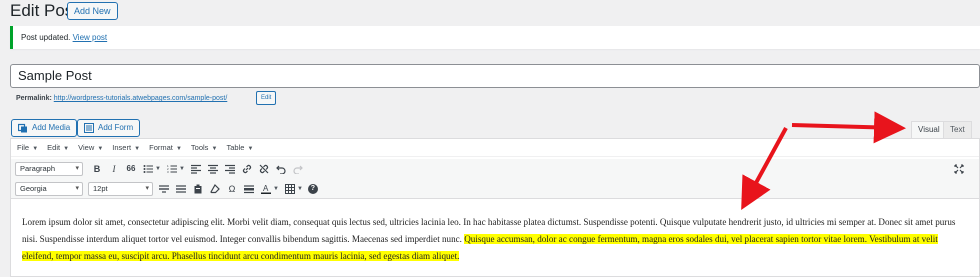 The image size is (980, 277). I want to click on horizontal-line-icon, so click(181, 189).